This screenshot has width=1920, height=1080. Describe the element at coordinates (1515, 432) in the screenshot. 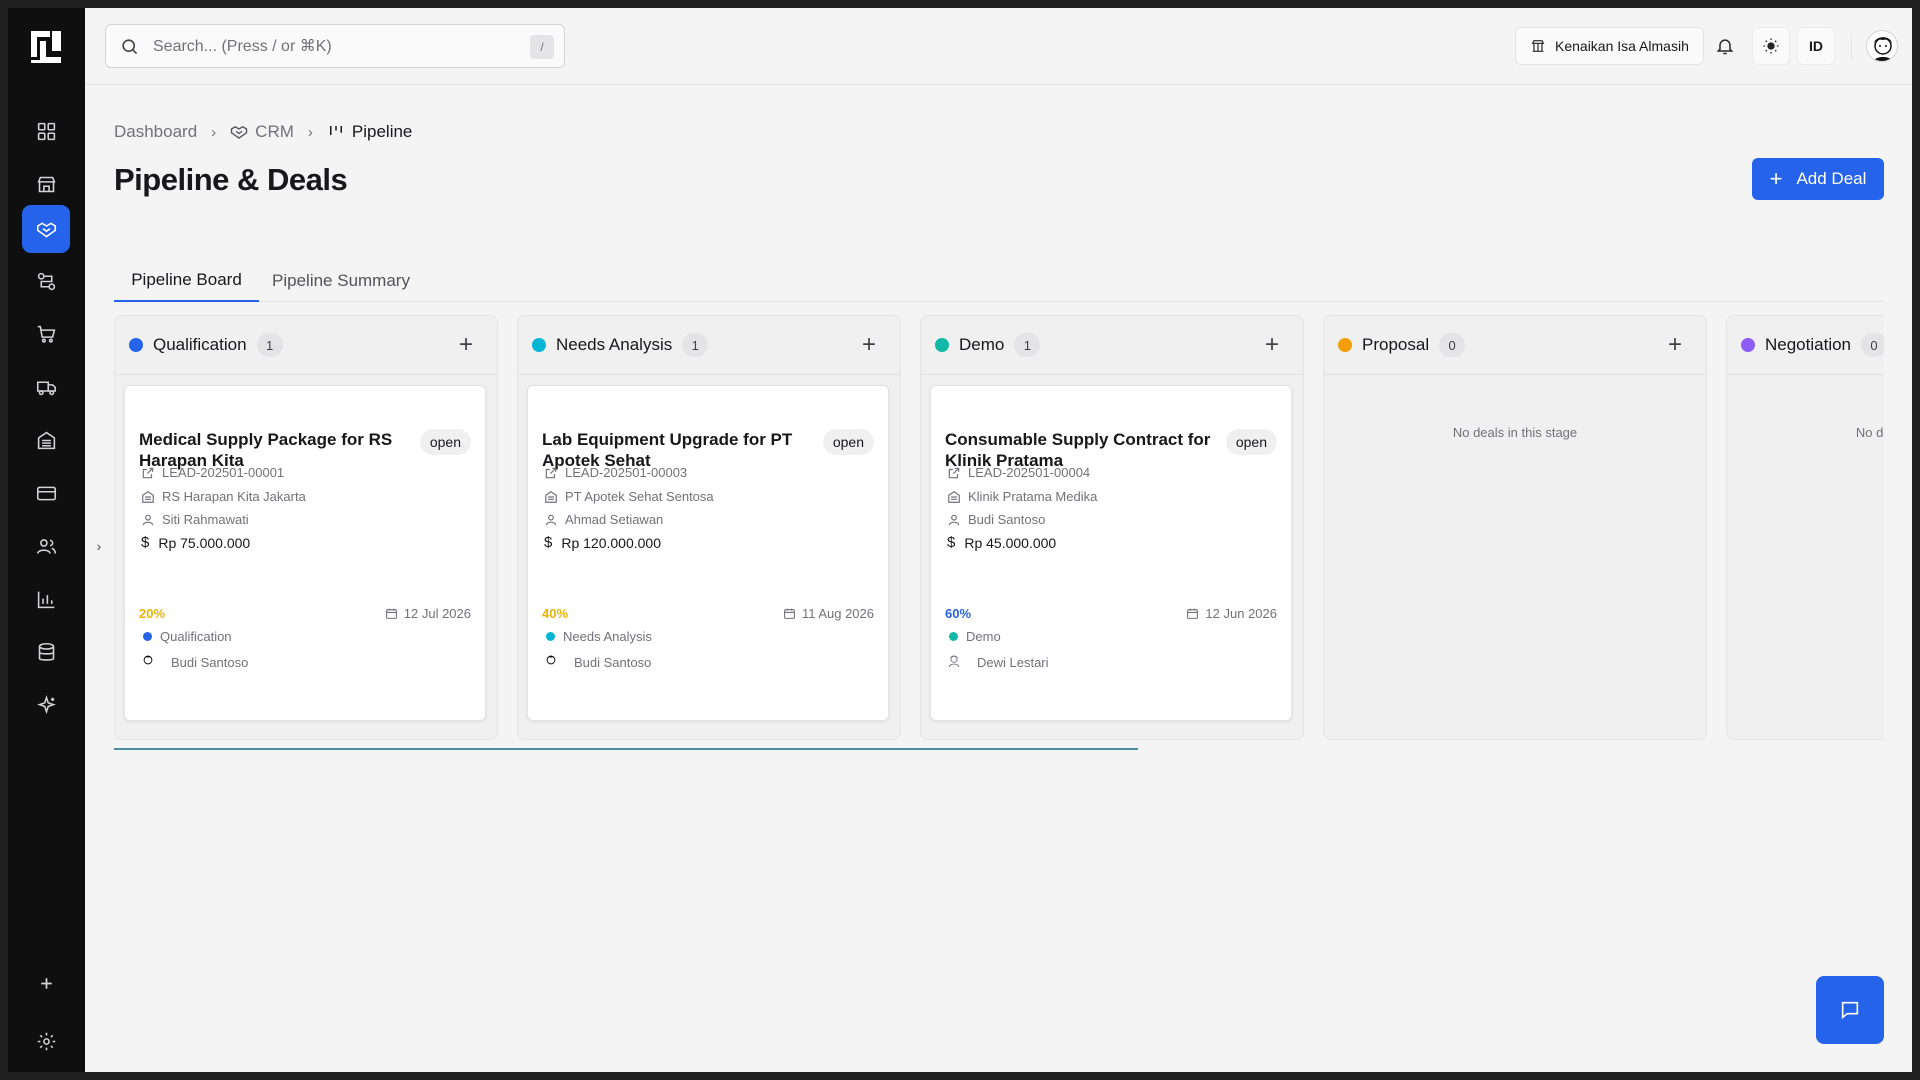

I see `empty-stage-message: No deals in this stage` at that location.